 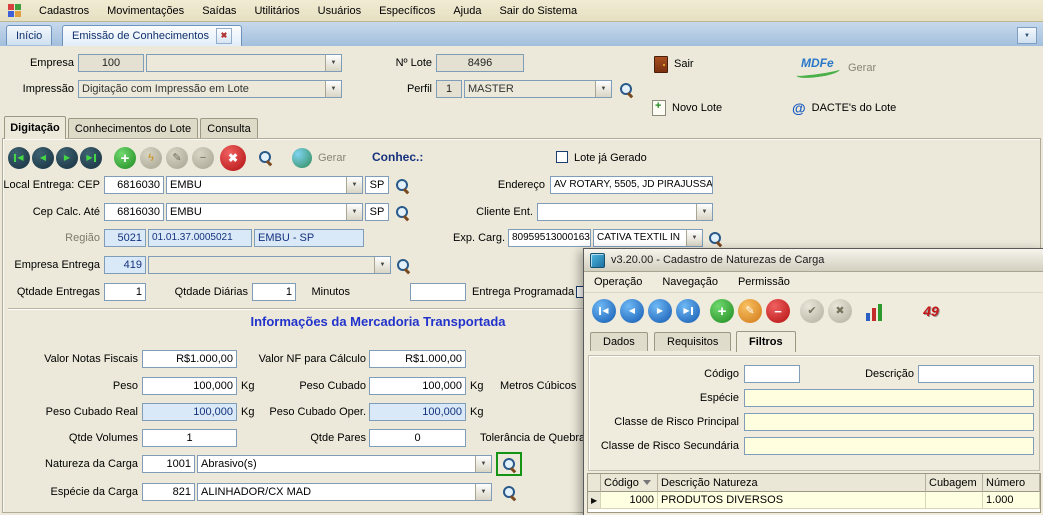 What do you see at coordinates (931, 311) in the screenshot?
I see `badge-49-button: 49` at bounding box center [931, 311].